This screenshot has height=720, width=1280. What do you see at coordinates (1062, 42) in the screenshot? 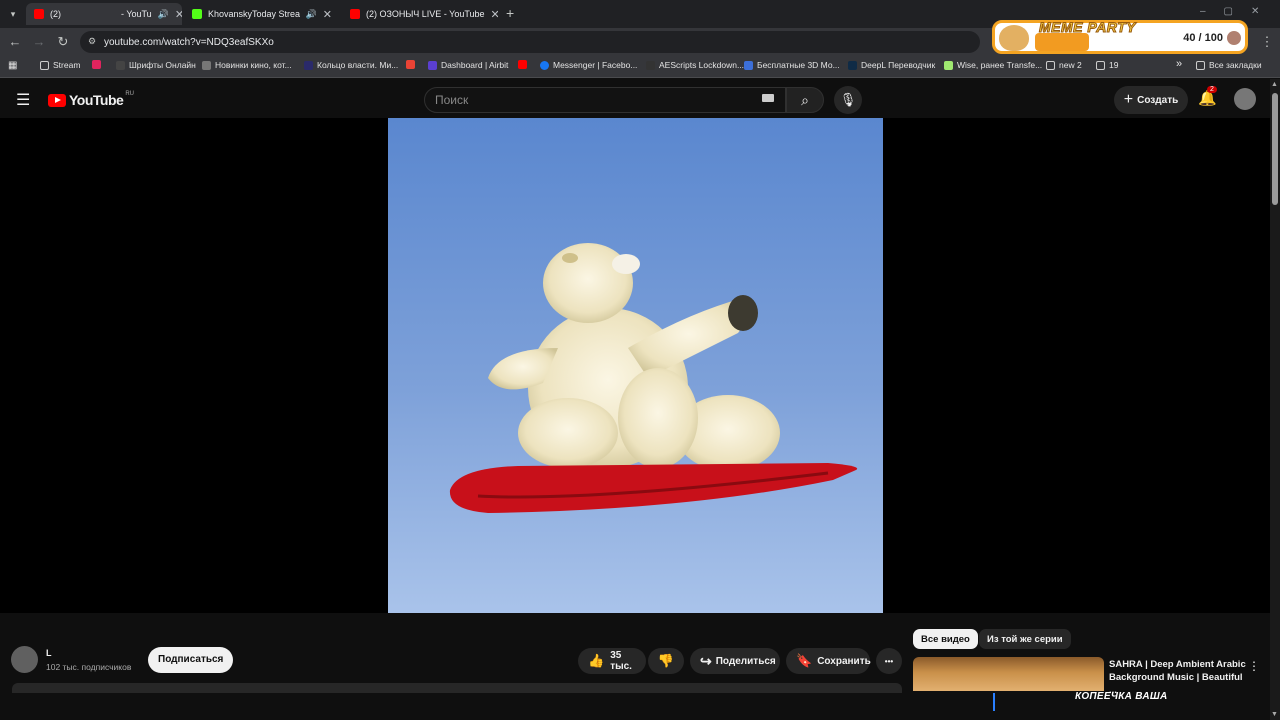
I see `meme-progress-bar` at bounding box center [1062, 42].